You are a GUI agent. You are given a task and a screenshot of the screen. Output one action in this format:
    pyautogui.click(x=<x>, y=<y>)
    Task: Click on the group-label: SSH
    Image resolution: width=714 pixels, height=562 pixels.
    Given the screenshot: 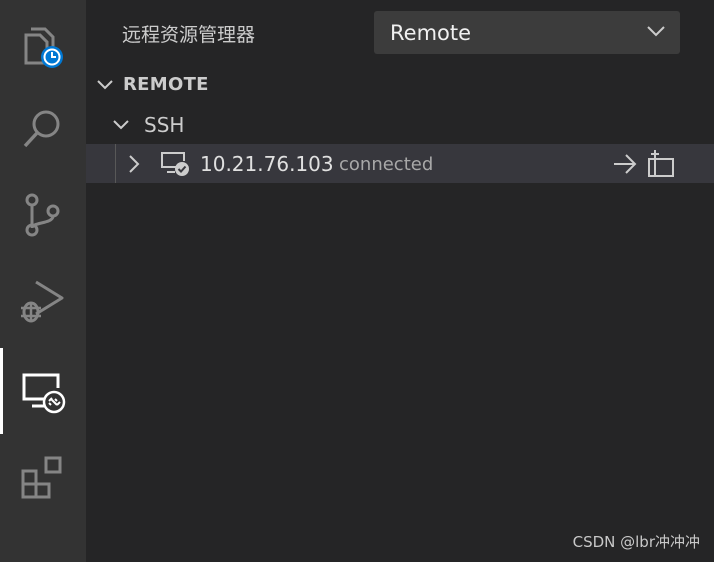 What is the action you would take?
    pyautogui.click(x=164, y=125)
    